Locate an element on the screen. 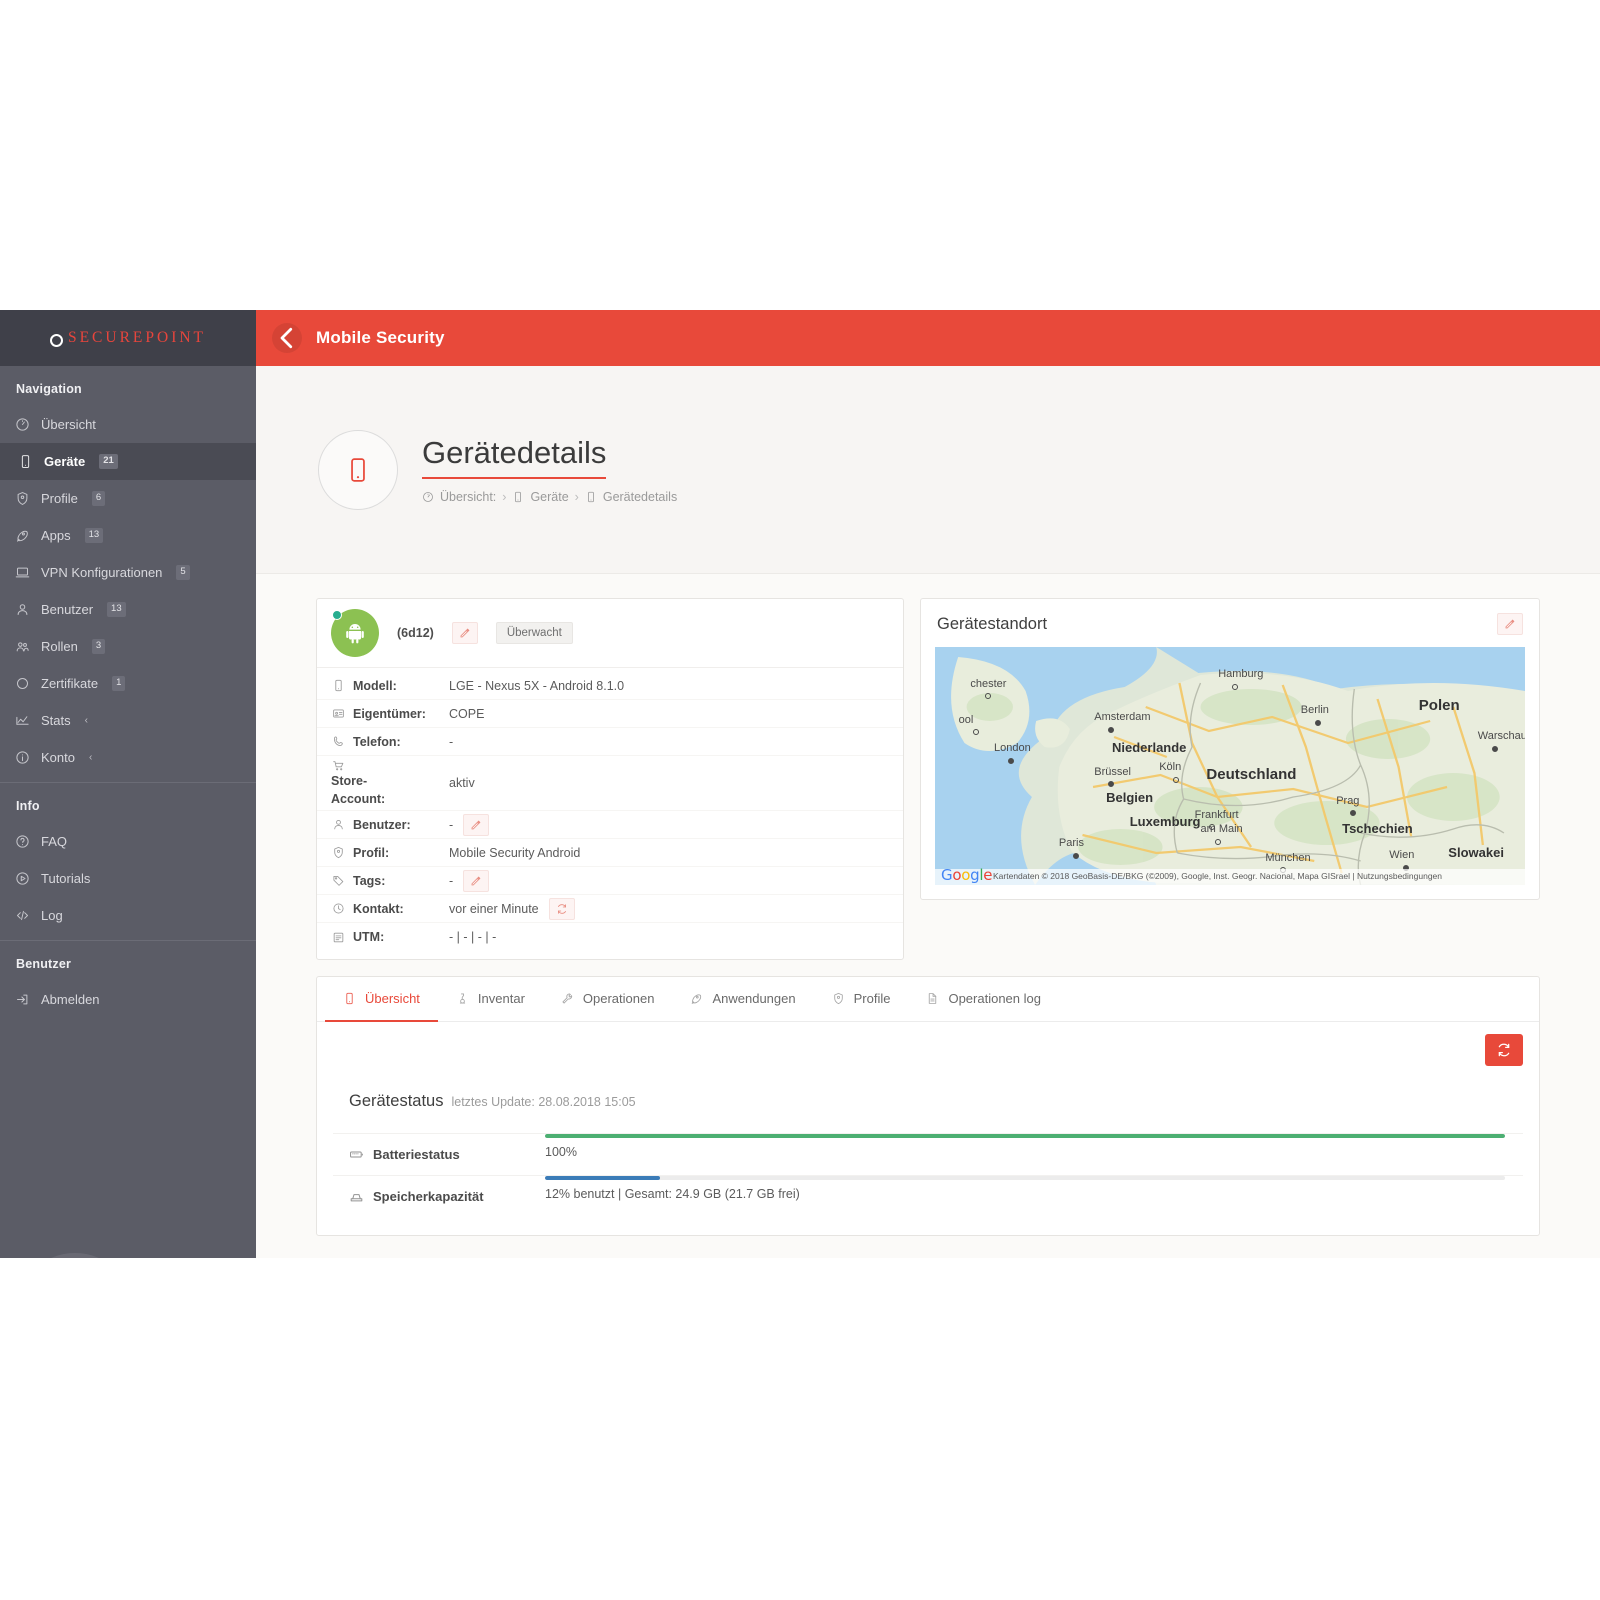 Image resolution: width=1600 pixels, height=1600 pixels. map-place-label: London is located at coordinates (1012, 748).